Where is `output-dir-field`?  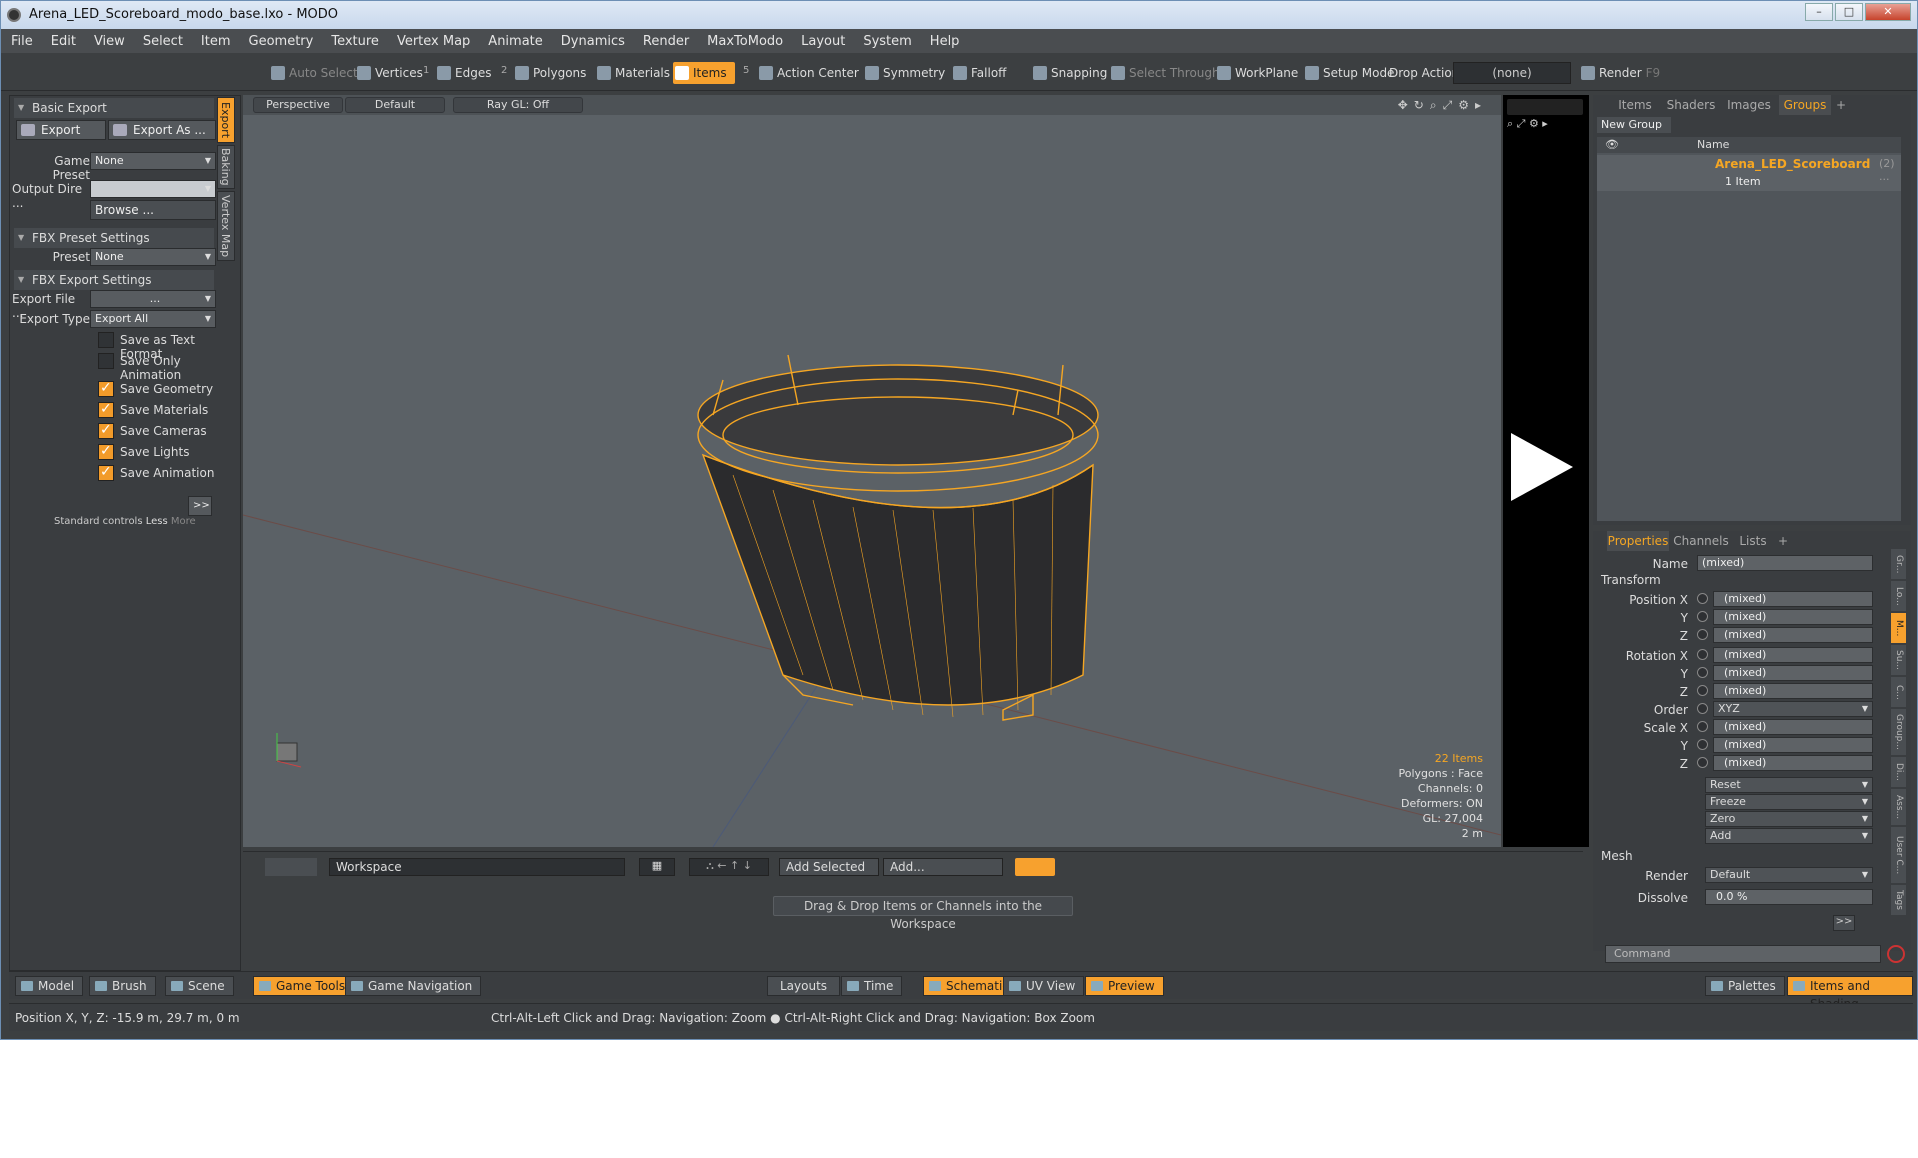
output-dir-field is located at coordinates (153, 189).